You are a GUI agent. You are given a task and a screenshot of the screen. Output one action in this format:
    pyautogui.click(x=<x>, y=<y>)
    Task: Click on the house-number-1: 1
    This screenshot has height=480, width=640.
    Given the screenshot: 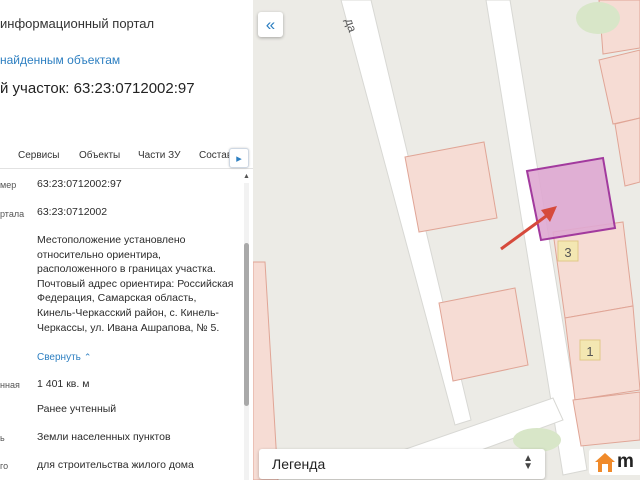 What is the action you would take?
    pyautogui.click(x=589, y=351)
    